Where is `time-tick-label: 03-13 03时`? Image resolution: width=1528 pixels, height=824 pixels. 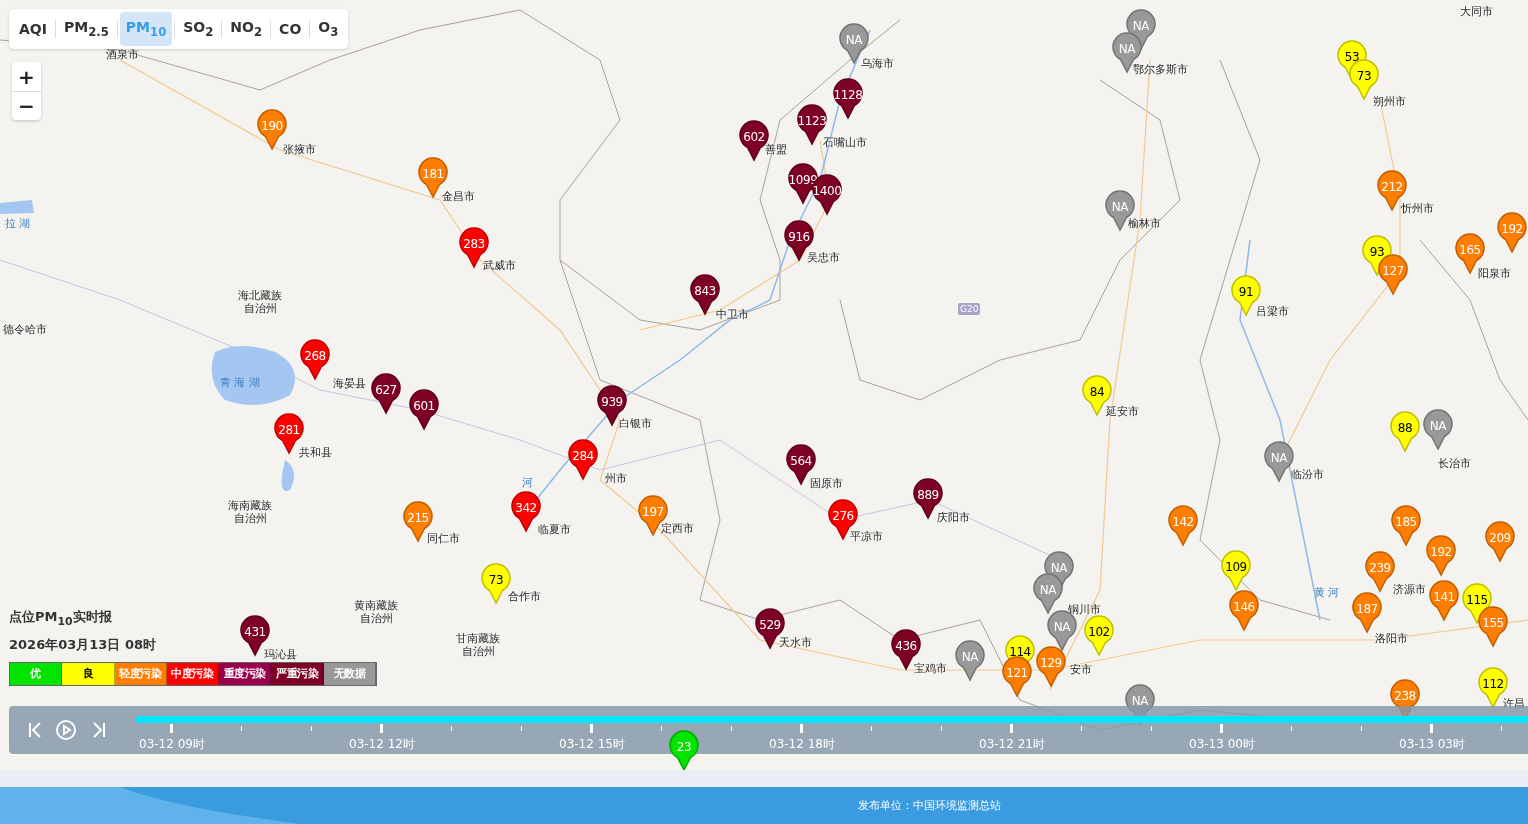
time-tick-label: 03-13 03时 is located at coordinates (1432, 744).